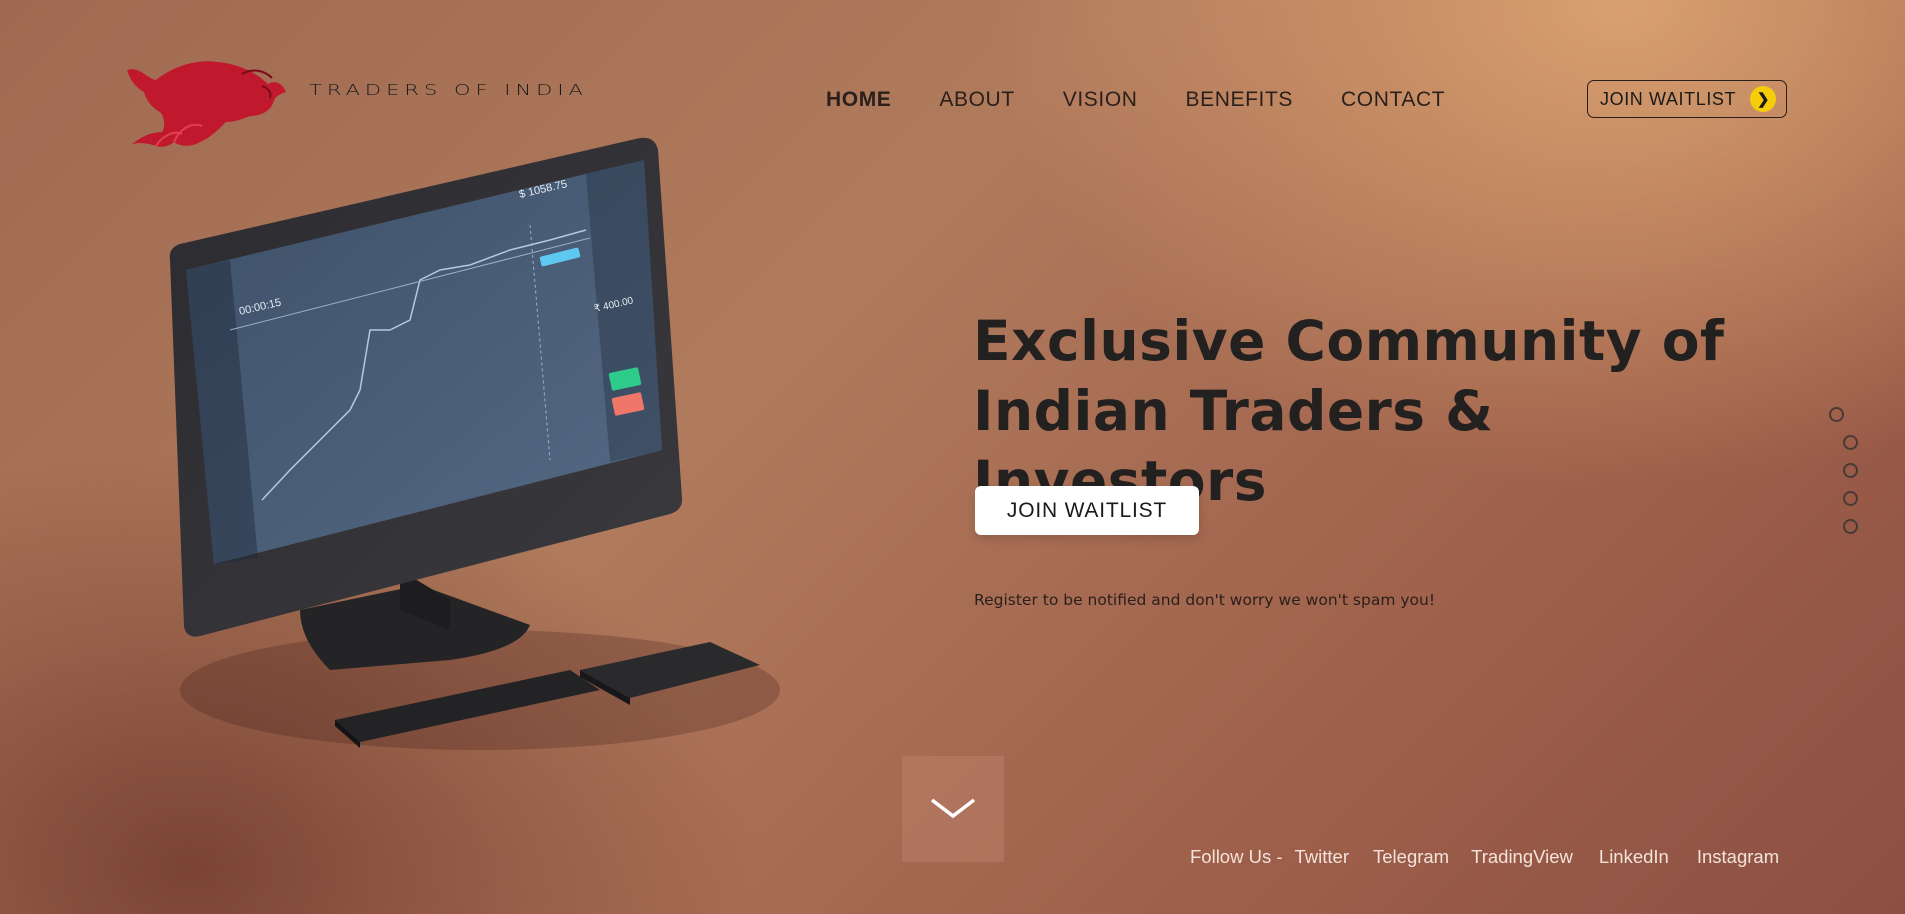 This screenshot has height=914, width=1905. Describe the element at coordinates (1087, 510) in the screenshot. I see `hero-join-waitlist-button: JOIN WAITLIST` at that location.